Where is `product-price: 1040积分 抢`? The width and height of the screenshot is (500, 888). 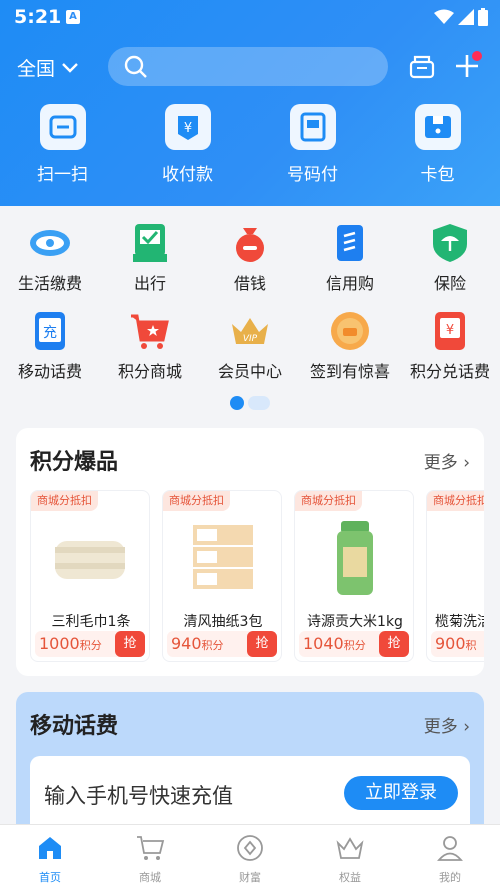
product-price: 1040积分 抢 is located at coordinates (354, 644).